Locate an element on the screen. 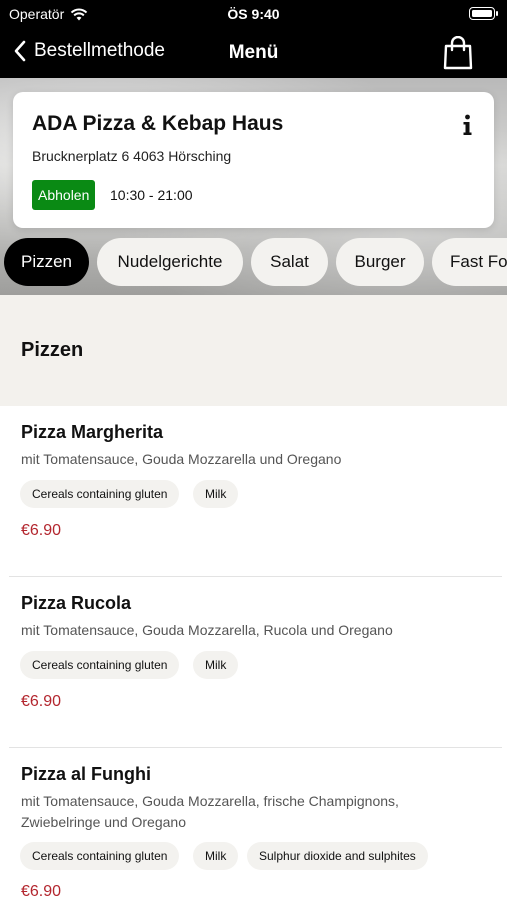 The height and width of the screenshot is (900, 507). cart-button is located at coordinates (458, 55).